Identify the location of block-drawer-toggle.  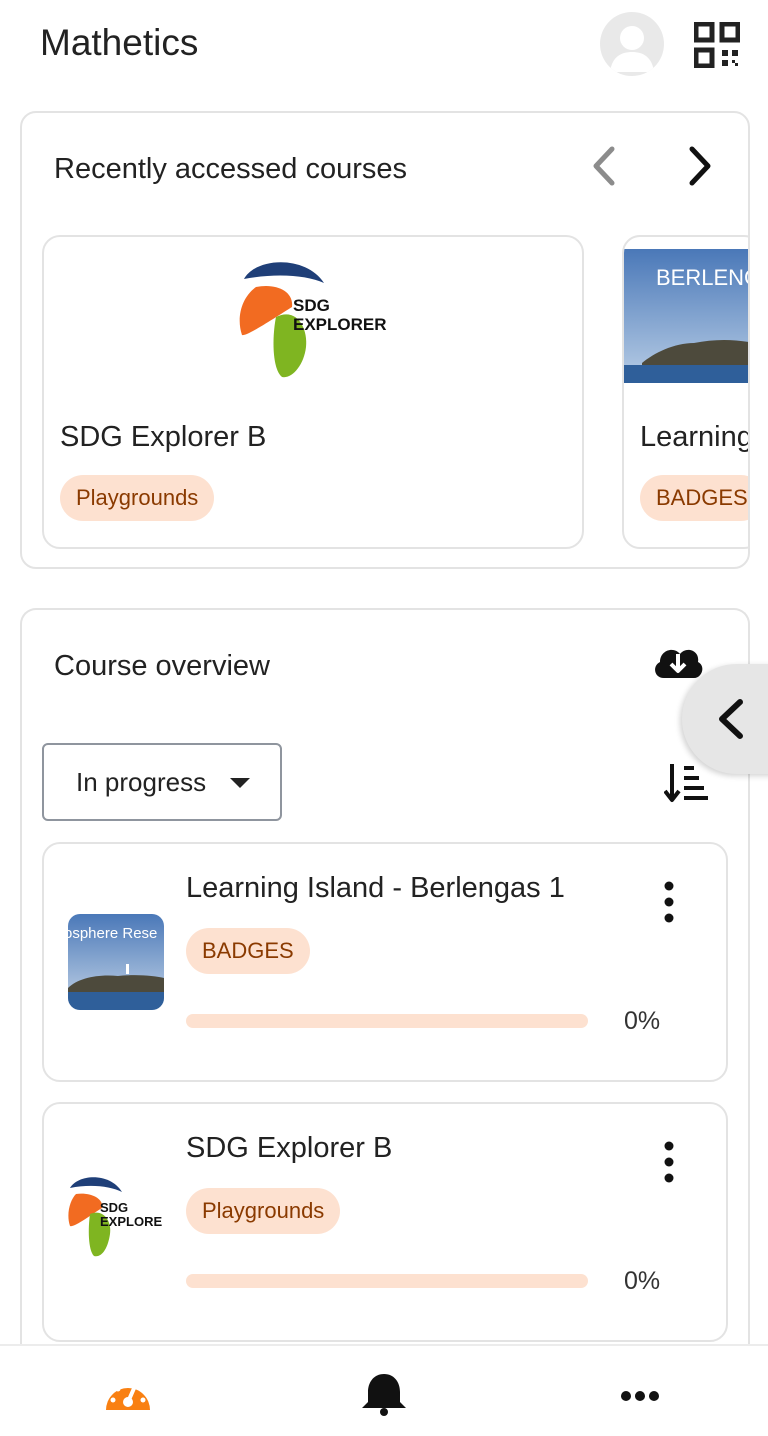
(725, 719).